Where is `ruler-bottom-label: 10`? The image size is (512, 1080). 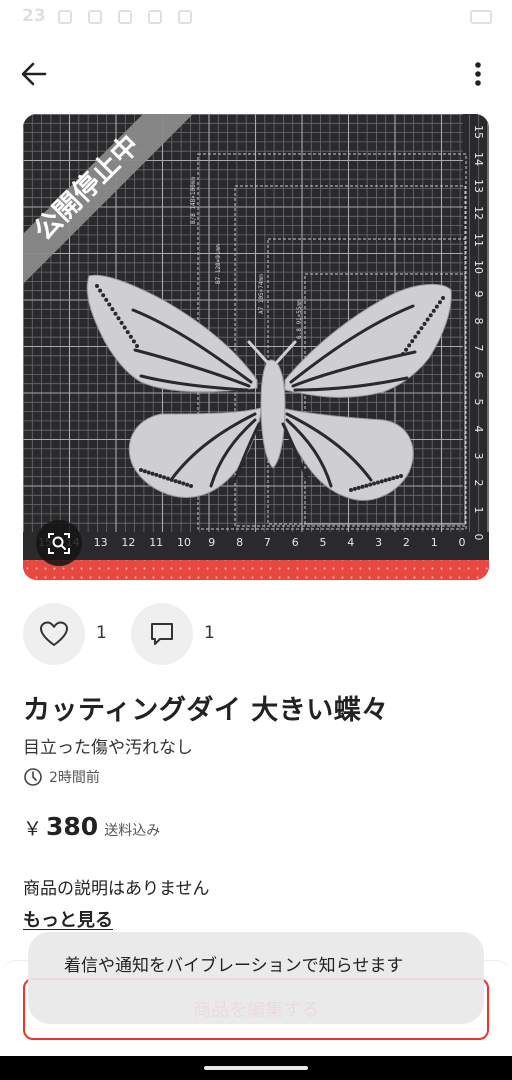 ruler-bottom-label: 10 is located at coordinates (184, 542).